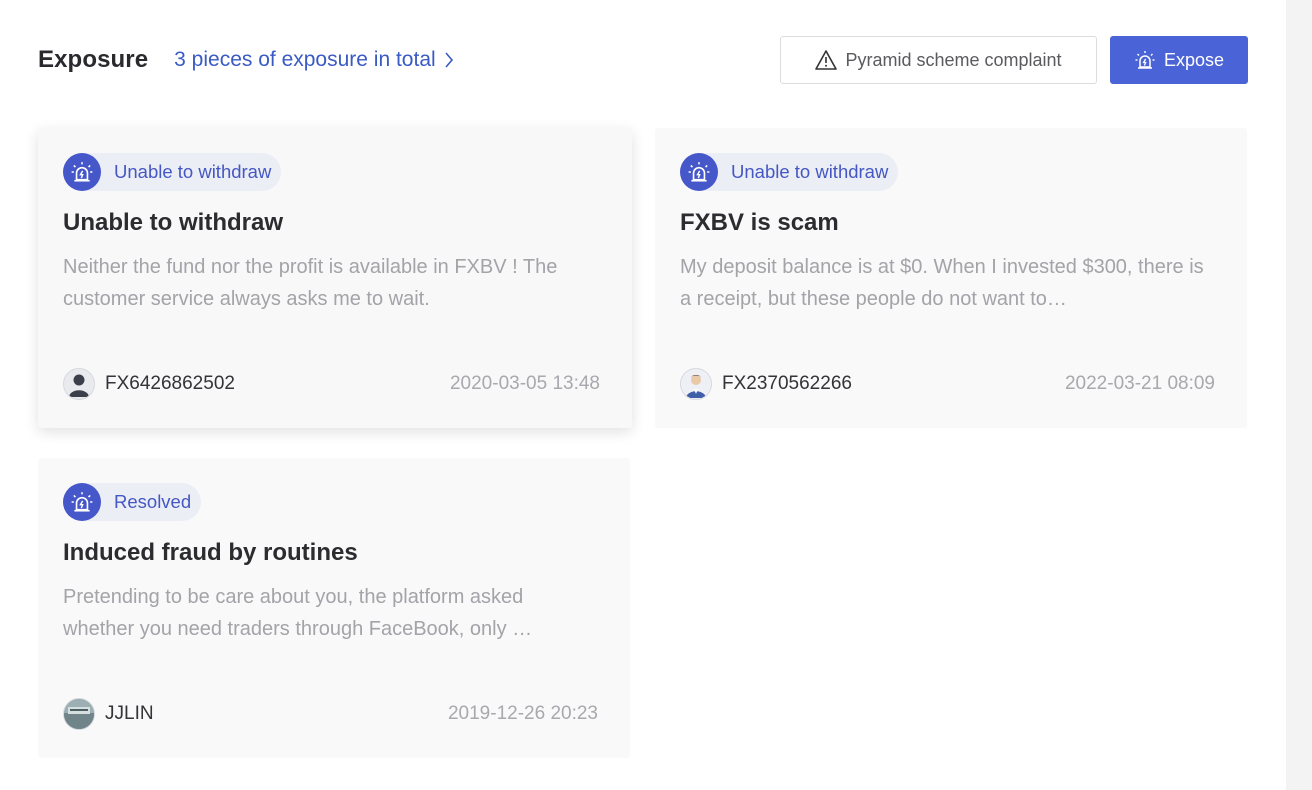 Image resolution: width=1312 pixels, height=790 pixels. What do you see at coordinates (1139, 383) in the screenshot?
I see `card-timestamp: 2022-03-21 08:09` at bounding box center [1139, 383].